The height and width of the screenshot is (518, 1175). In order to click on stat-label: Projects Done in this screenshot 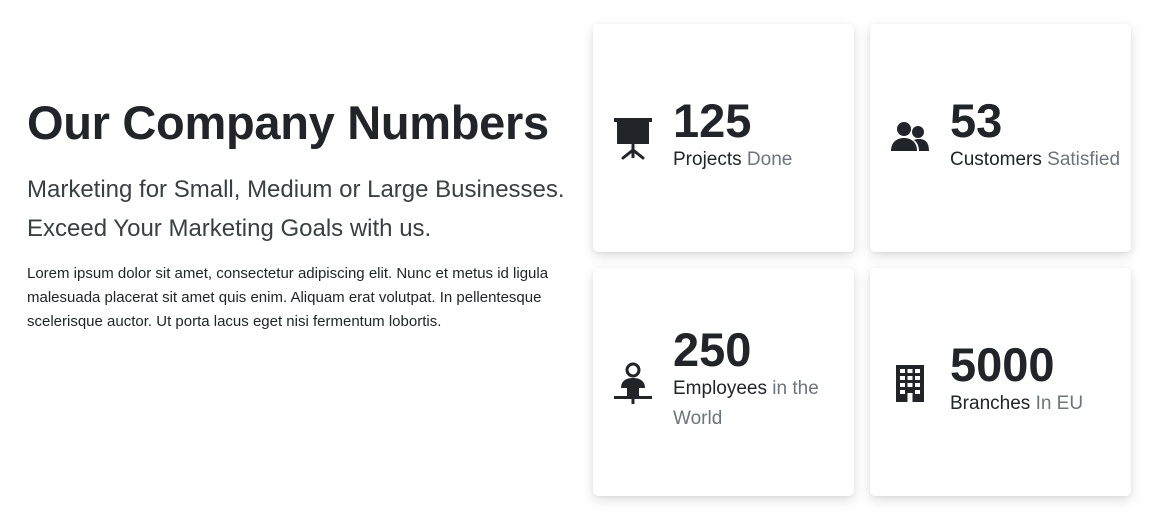, I will do `click(758, 160)`.